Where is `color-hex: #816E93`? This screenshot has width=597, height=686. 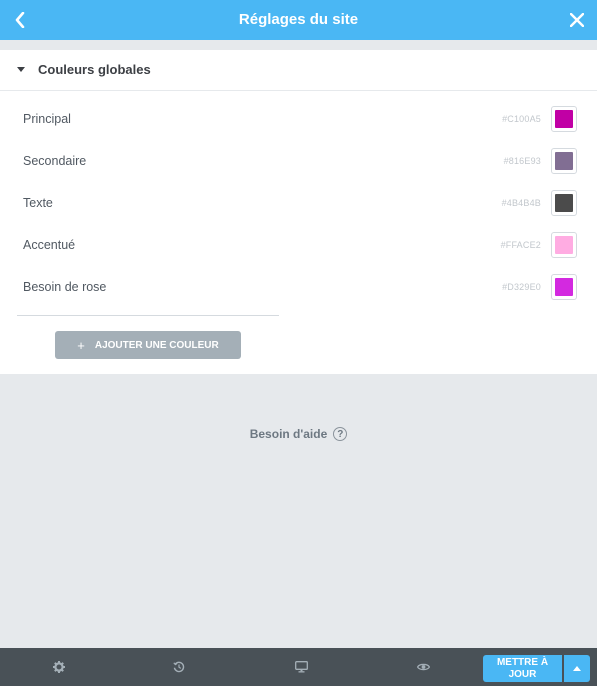
color-hex: #816E93 is located at coordinates (522, 161).